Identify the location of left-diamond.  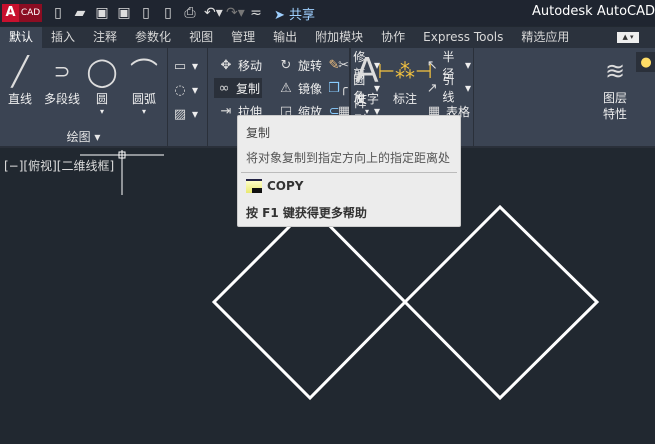
(309, 302).